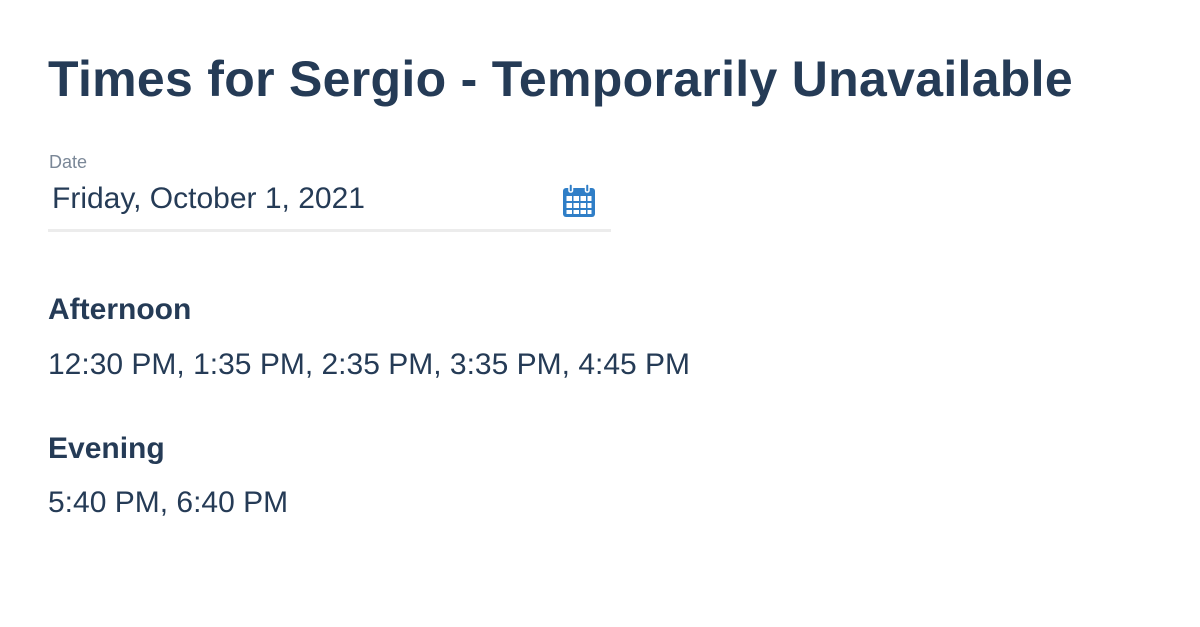  Describe the element at coordinates (168, 502) in the screenshot. I see `evening-times-list: 5:40 PM, 6:40 PM` at that location.